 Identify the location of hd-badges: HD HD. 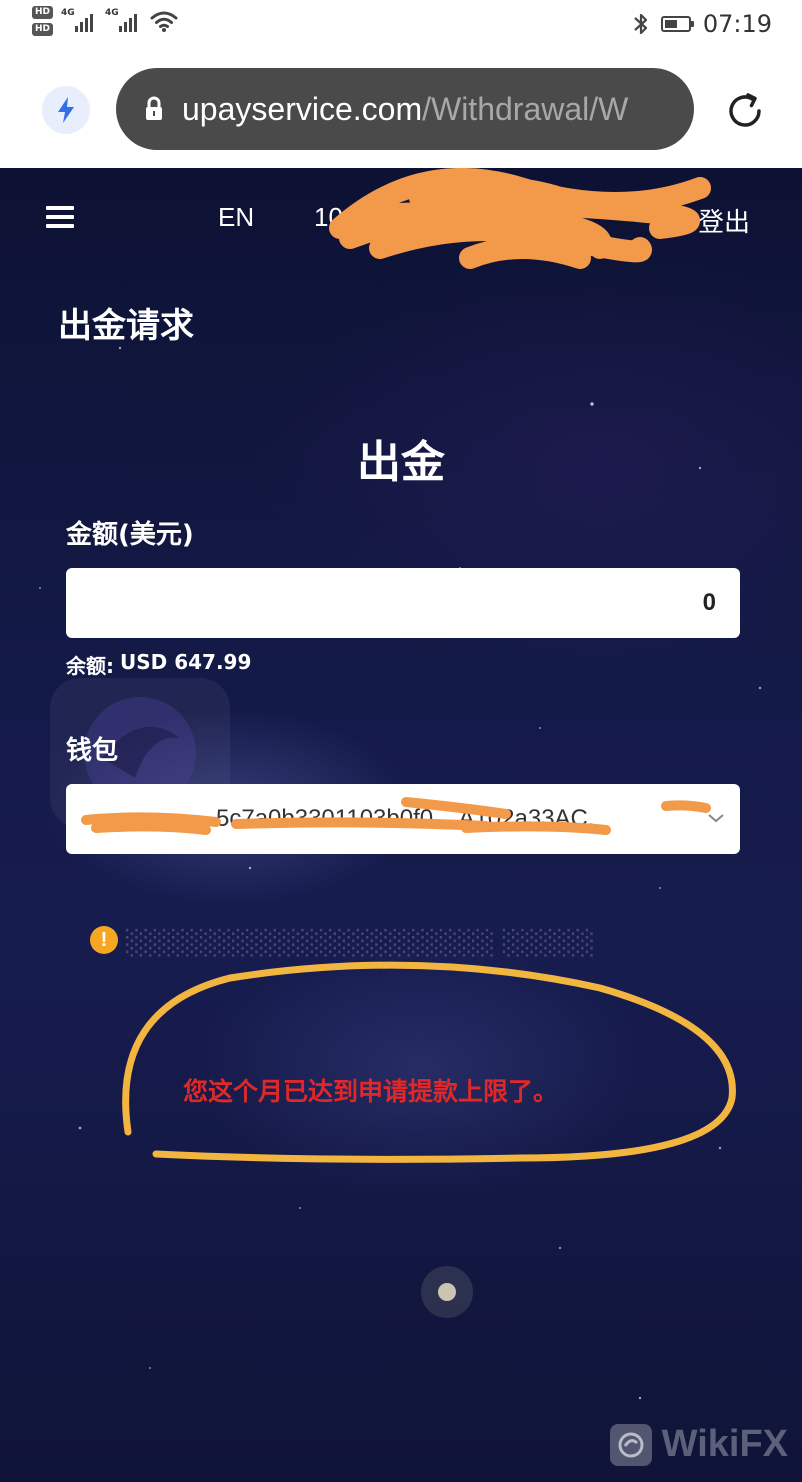
(43, 21).